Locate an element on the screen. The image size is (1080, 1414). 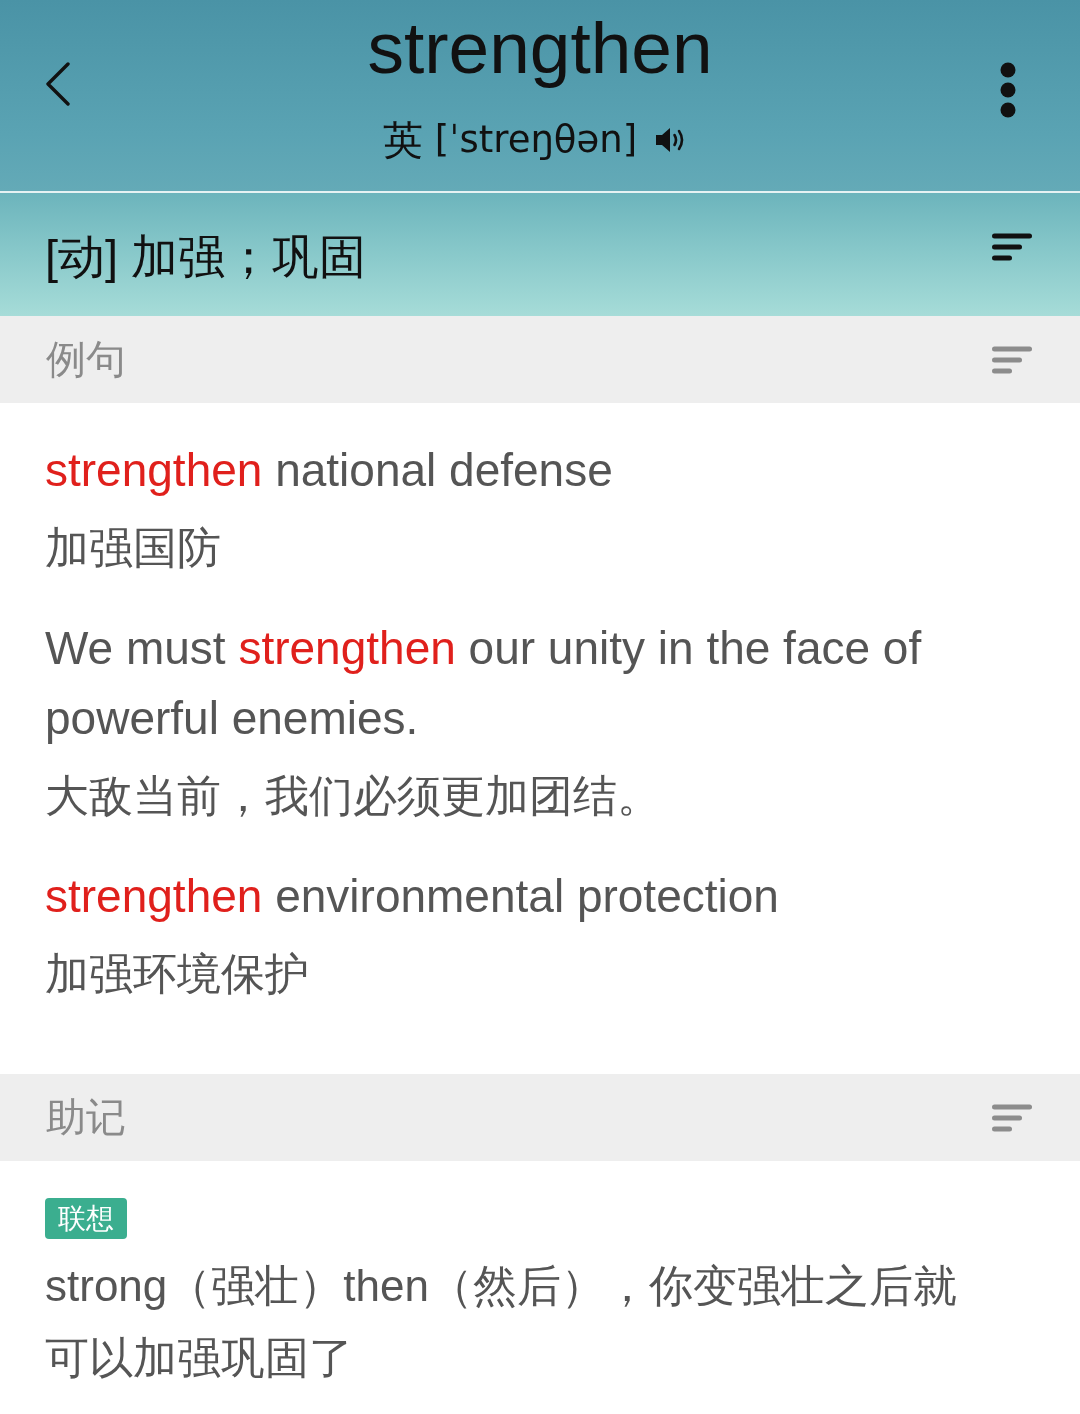
example-sentence: We must strengthen our unity in the face of powerful enemies. is located at coordinates (484, 683).